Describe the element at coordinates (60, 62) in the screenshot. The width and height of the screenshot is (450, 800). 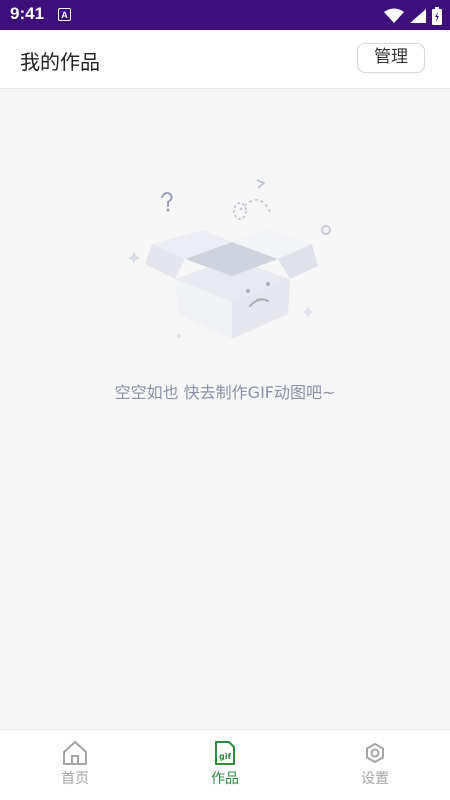
I see `page-title: 我的作品` at that location.